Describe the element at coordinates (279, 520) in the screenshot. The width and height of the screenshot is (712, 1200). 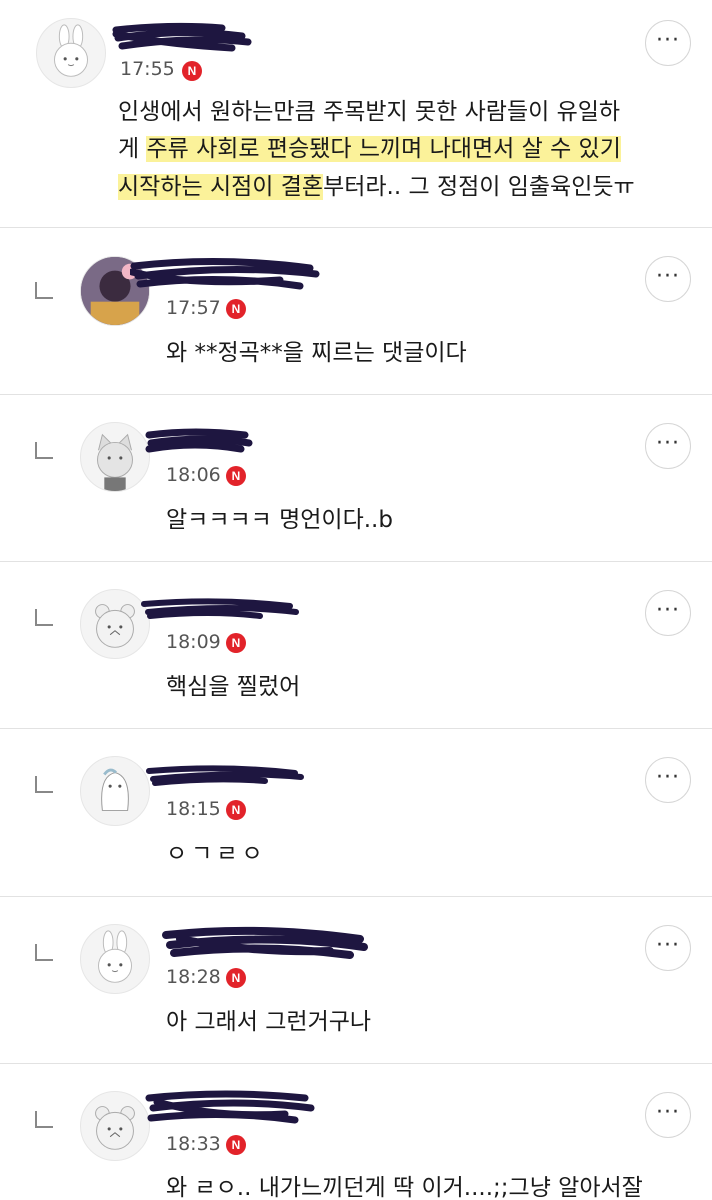
I see `comment-text: 알ㅋㅋㅋㅋ 명언이다..b` at that location.